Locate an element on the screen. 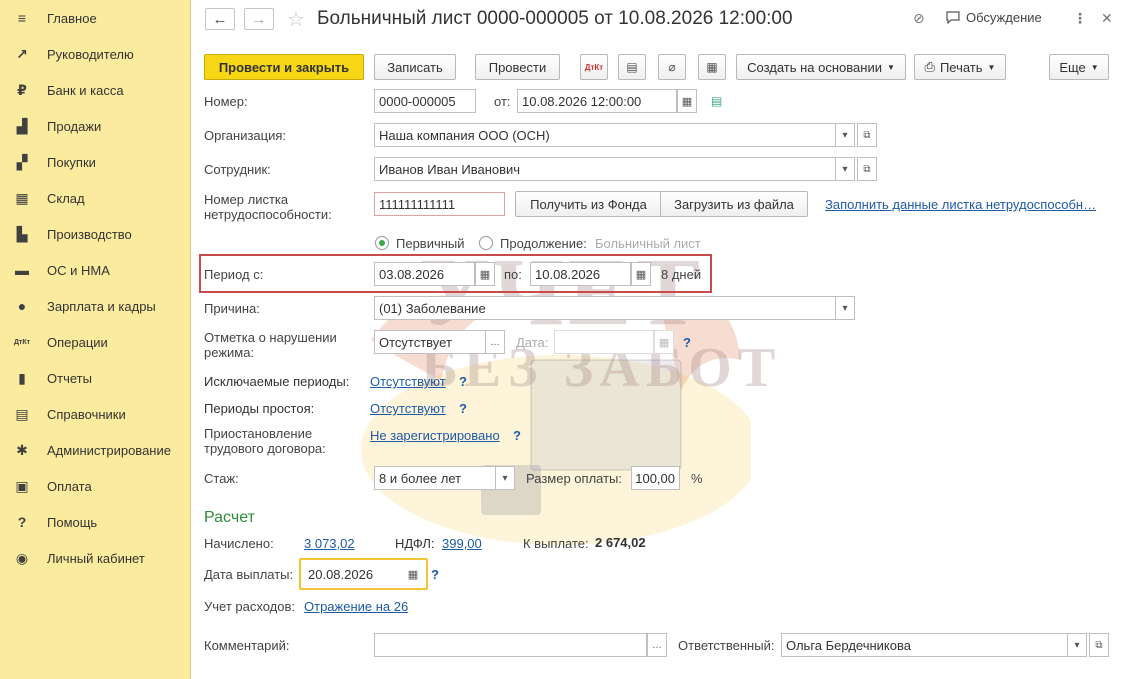  pay-date-field: 20.08.2026 is located at coordinates (353, 574).